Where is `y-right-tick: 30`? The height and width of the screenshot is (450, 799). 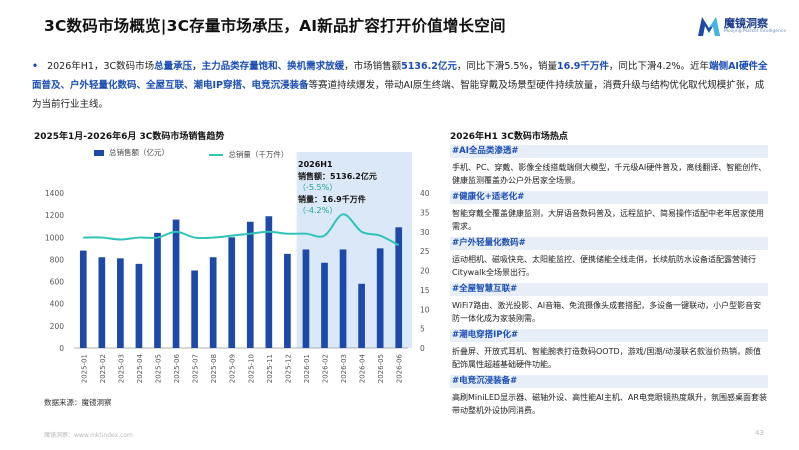 y-right-tick: 30 is located at coordinates (425, 232).